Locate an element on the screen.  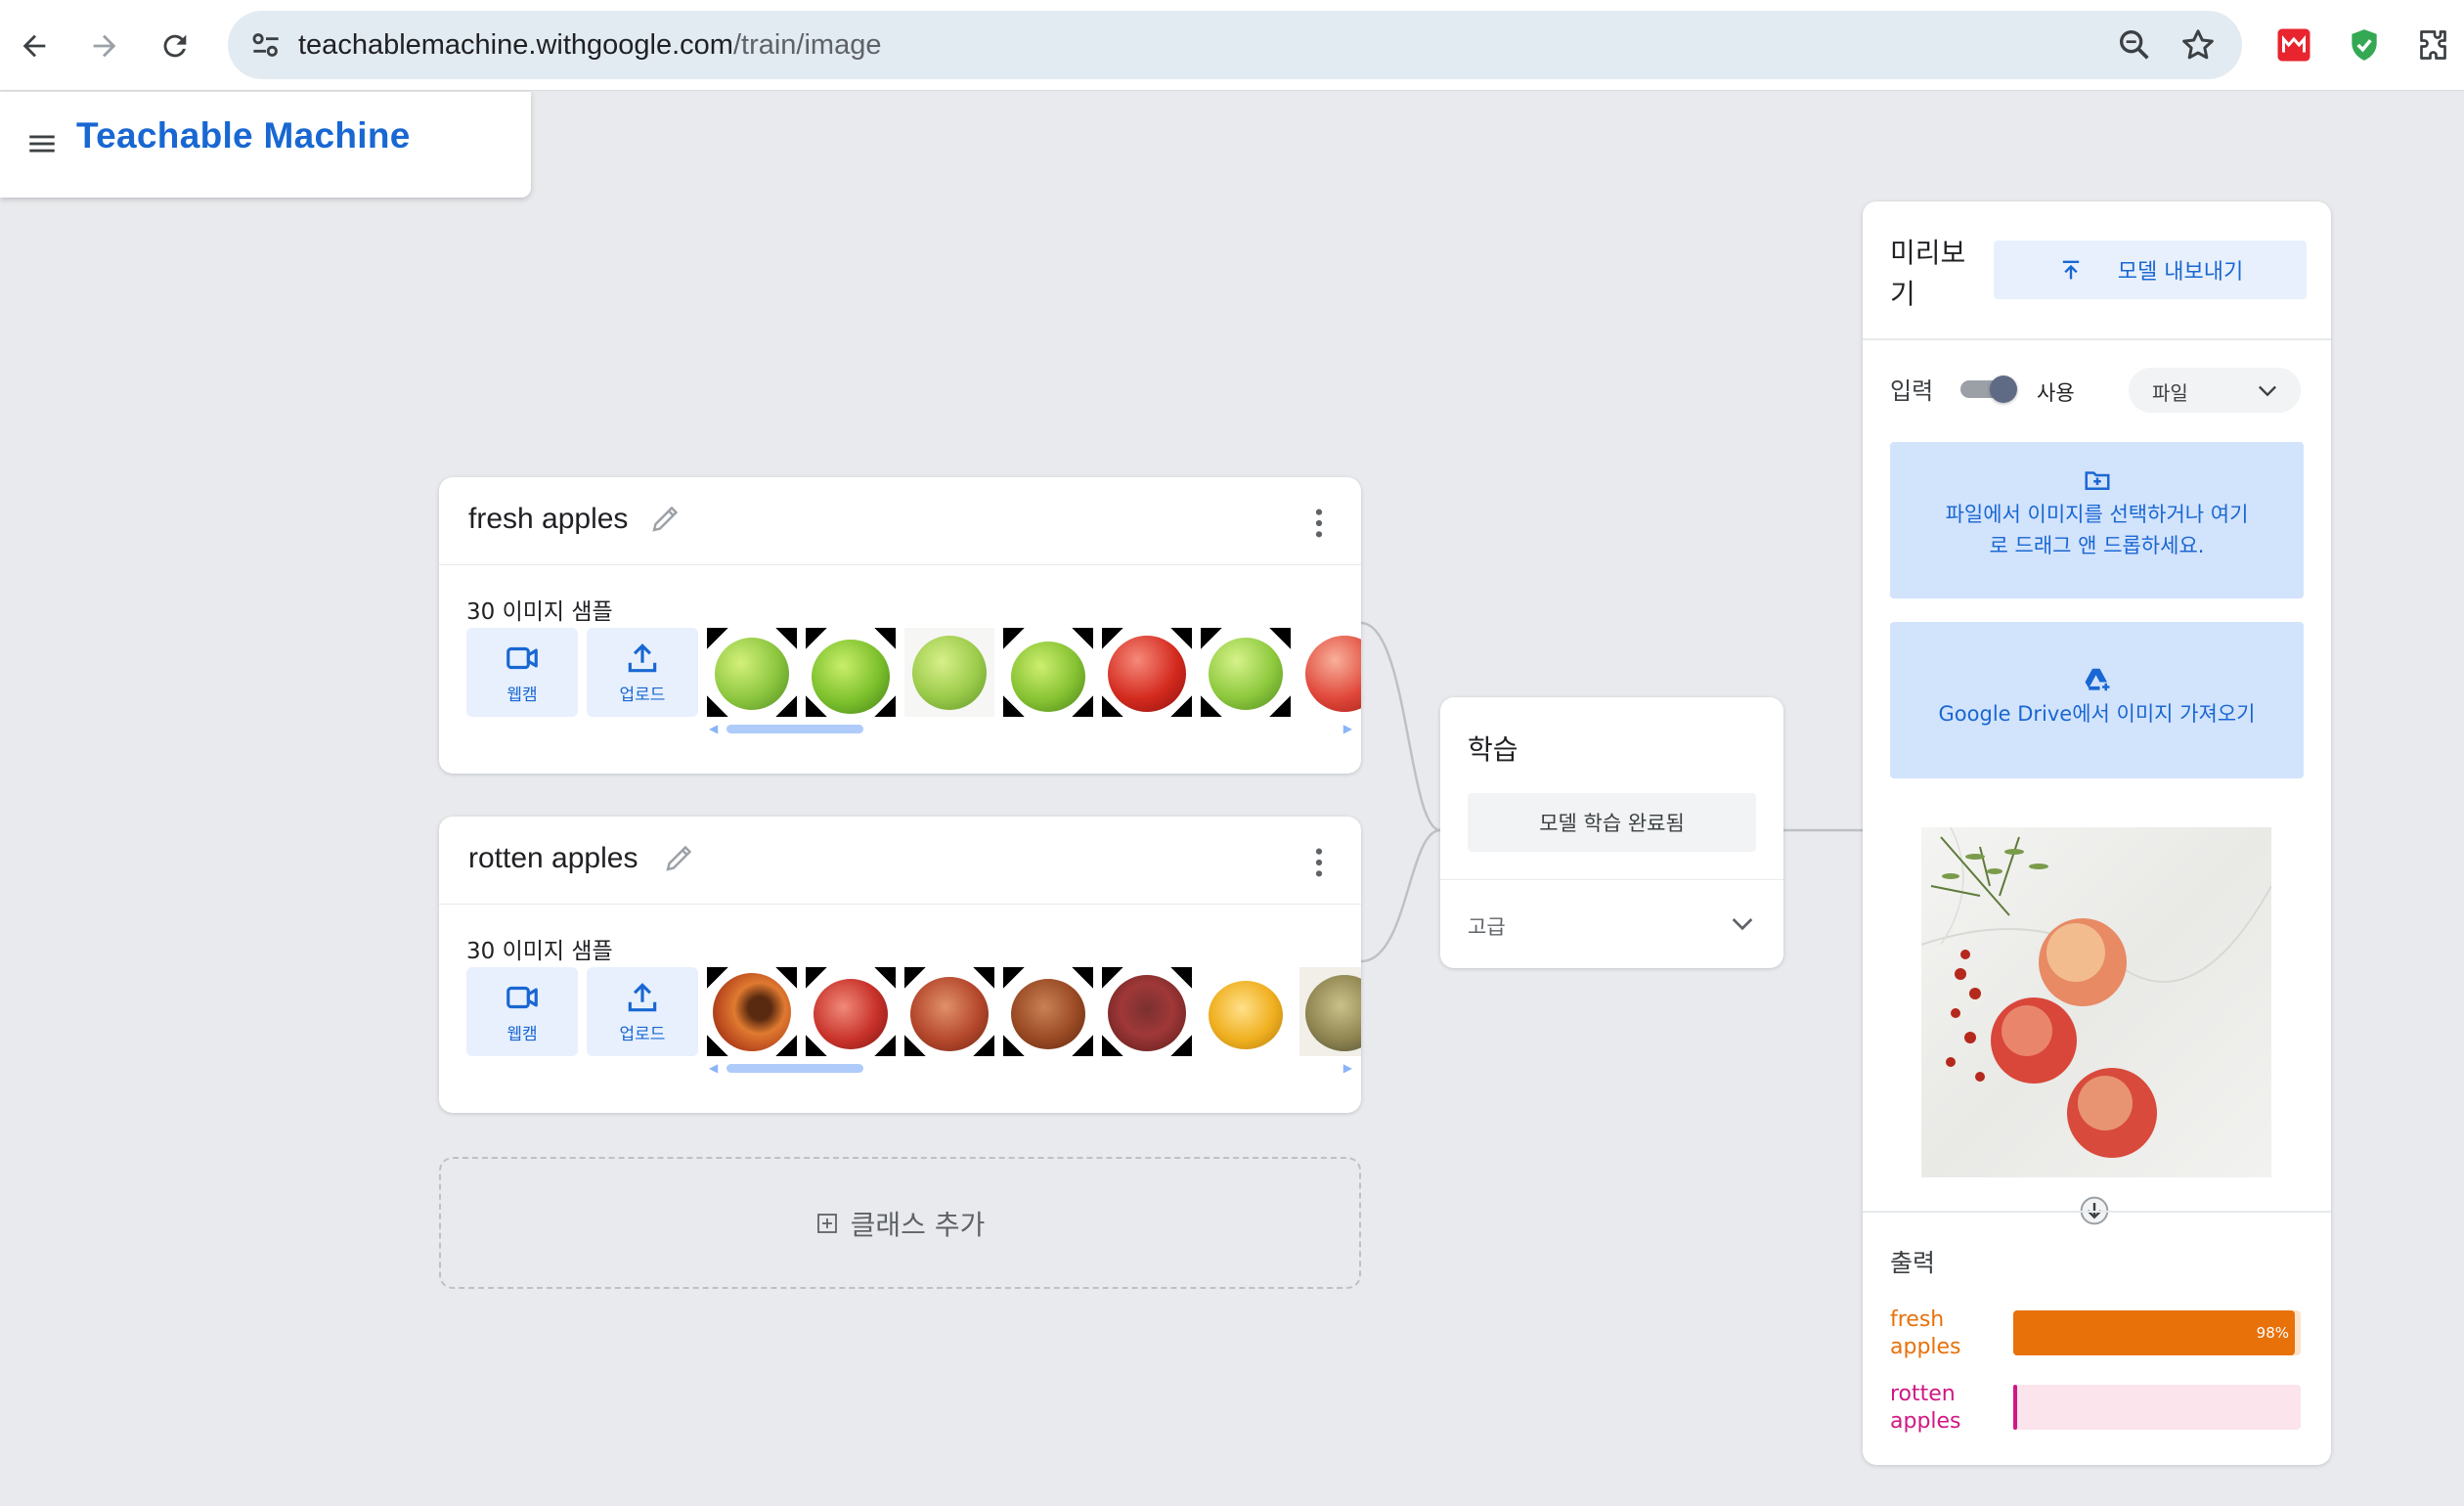
drive-text: Google Drive에서 이미지 가져오기 is located at coordinates (2097, 714).